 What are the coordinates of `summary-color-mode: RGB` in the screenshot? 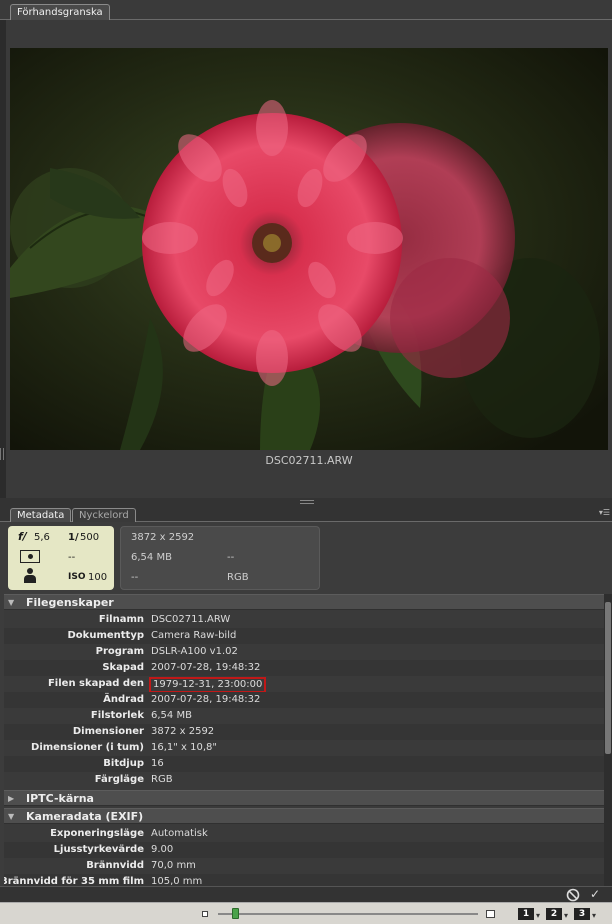 It's located at (238, 577).